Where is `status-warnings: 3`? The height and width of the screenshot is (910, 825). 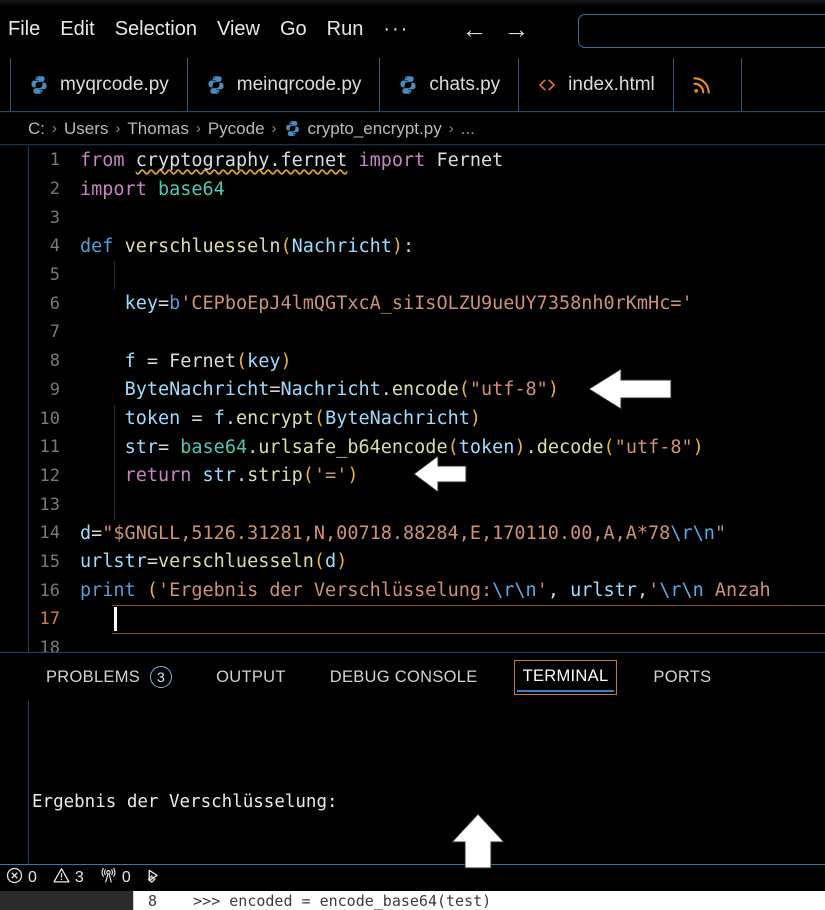 status-warnings: 3 is located at coordinates (68, 878).